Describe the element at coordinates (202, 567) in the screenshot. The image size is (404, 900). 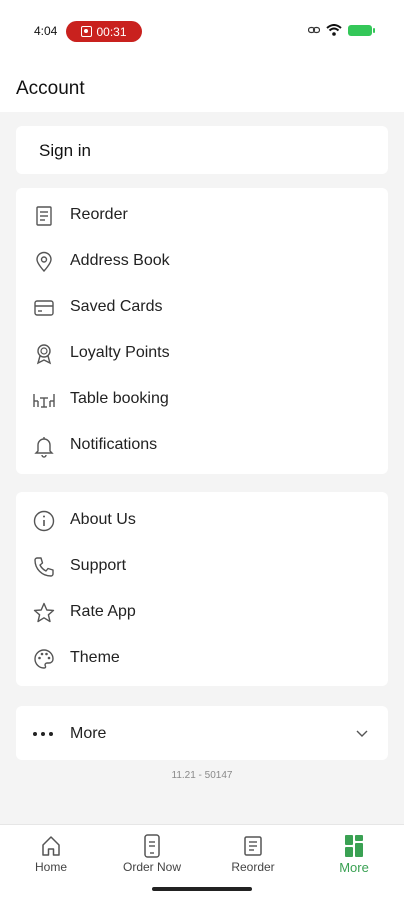
I see `menu-item-support: Support` at that location.